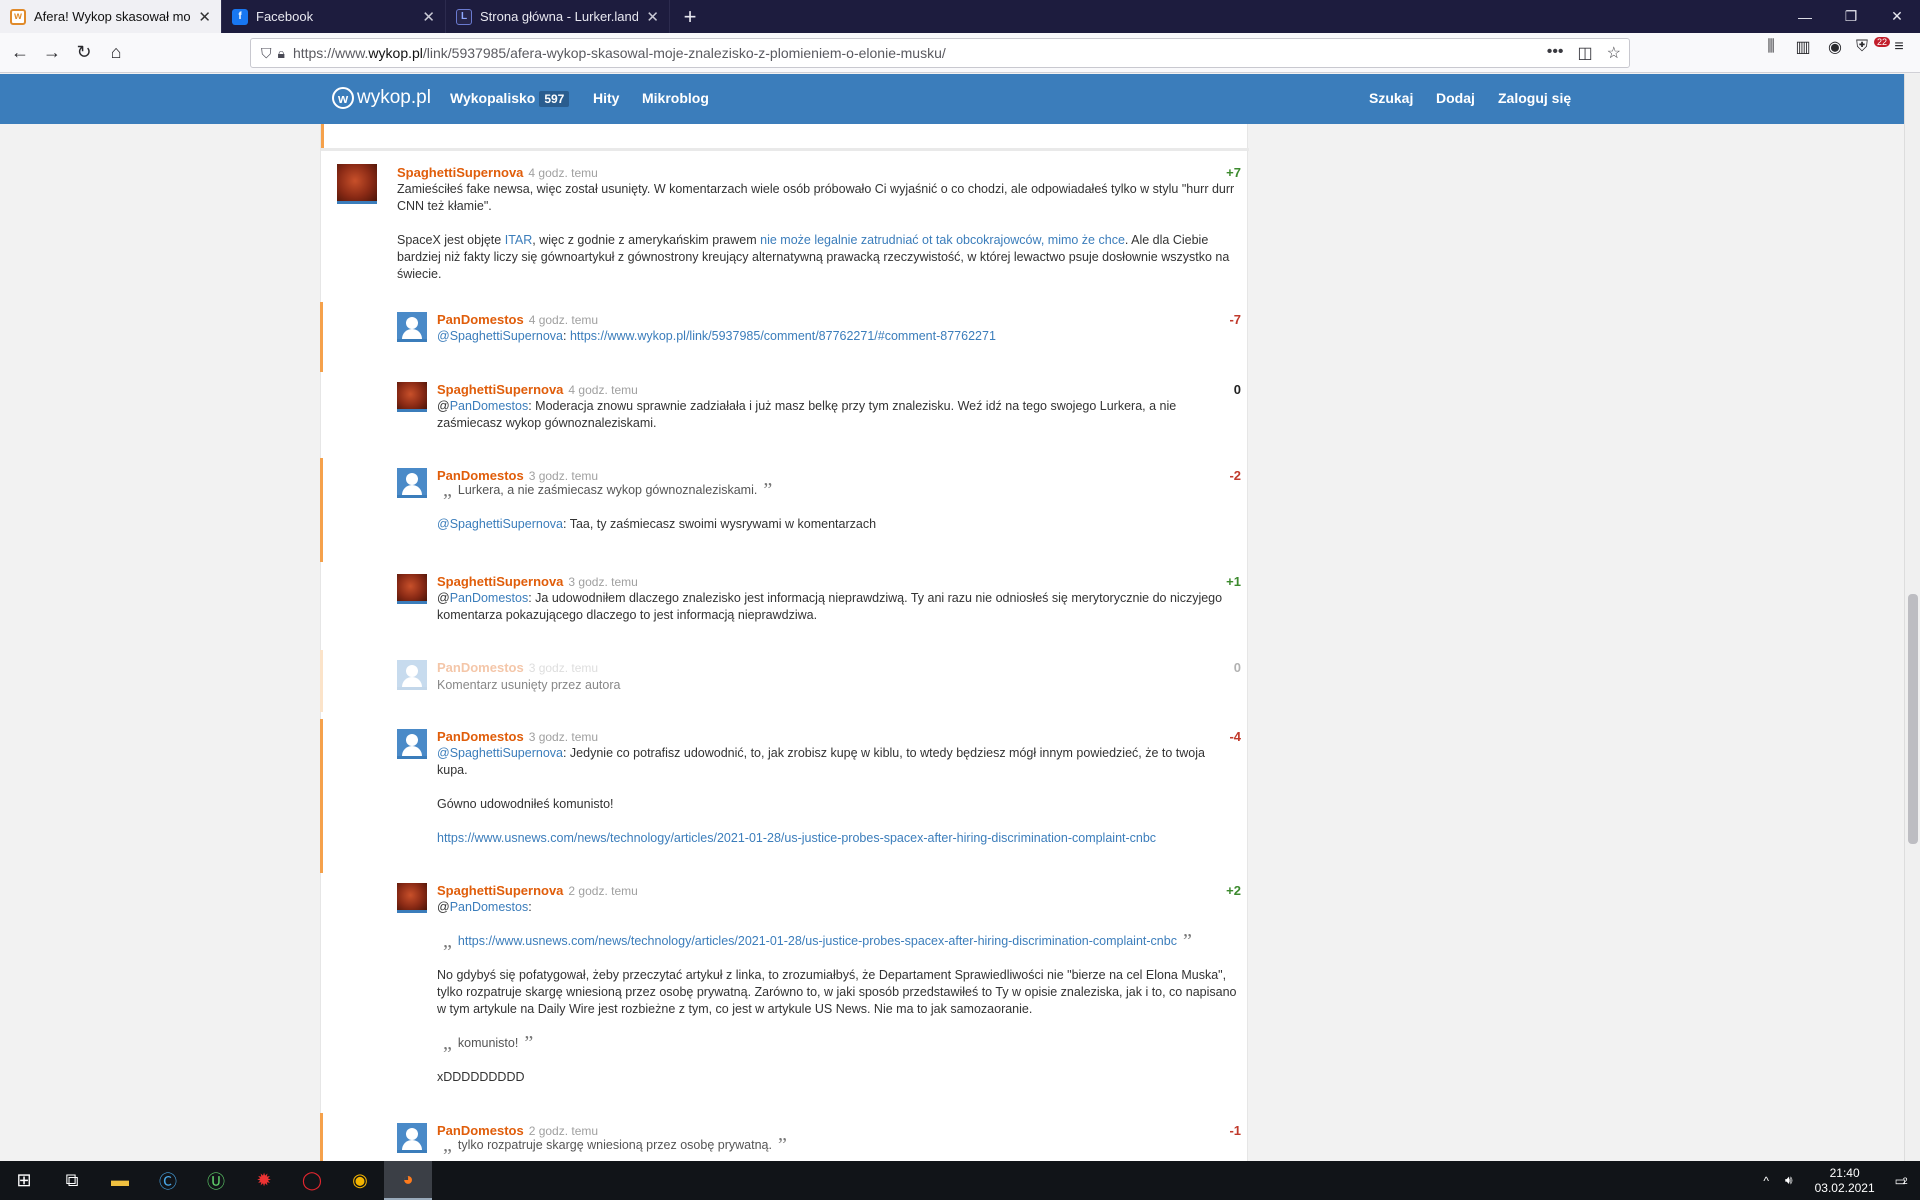 The image size is (1920, 1200). Describe the element at coordinates (312, 1180) in the screenshot. I see `opera-icon: ◯` at that location.